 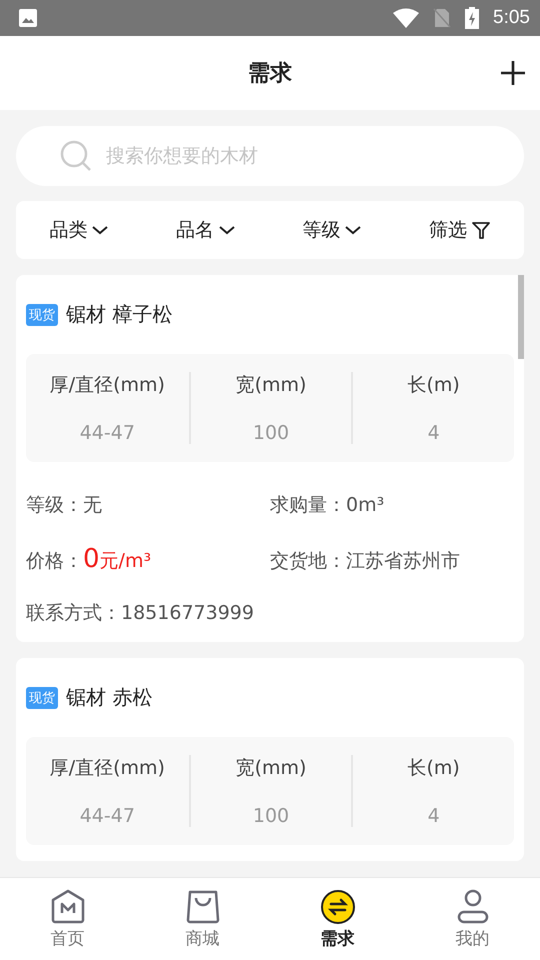 I want to click on wifi-icon, so click(x=406, y=18).